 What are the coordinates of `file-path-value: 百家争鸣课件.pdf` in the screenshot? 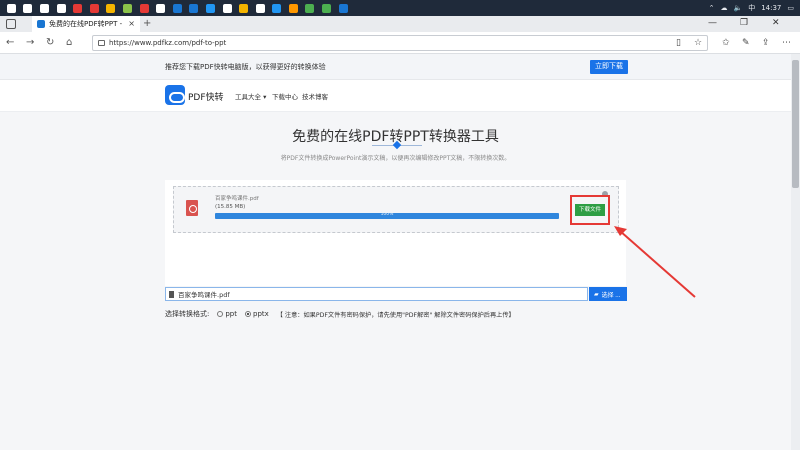 It's located at (204, 295).